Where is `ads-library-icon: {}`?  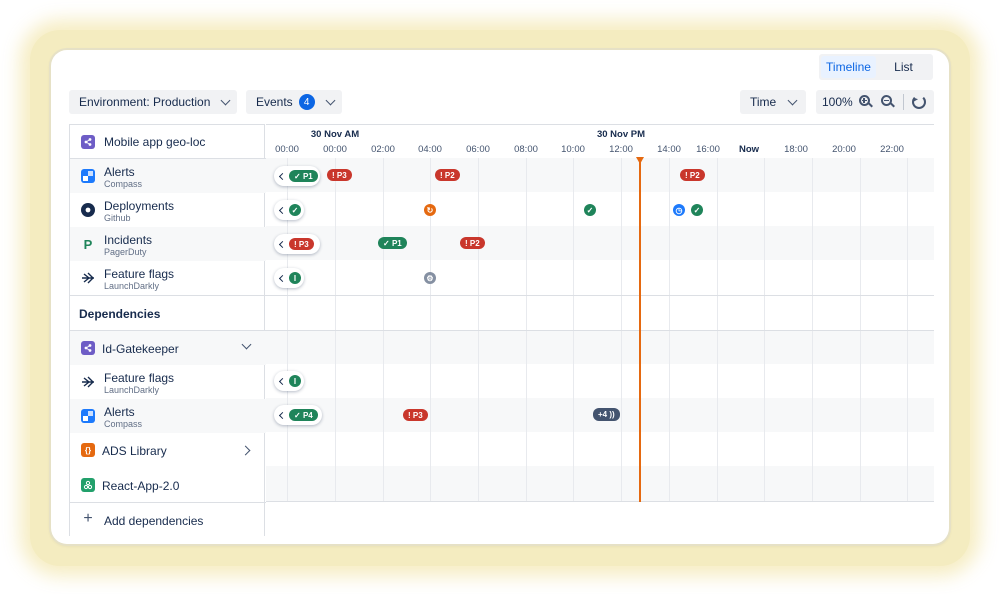
ads-library-icon: {} is located at coordinates (88, 450).